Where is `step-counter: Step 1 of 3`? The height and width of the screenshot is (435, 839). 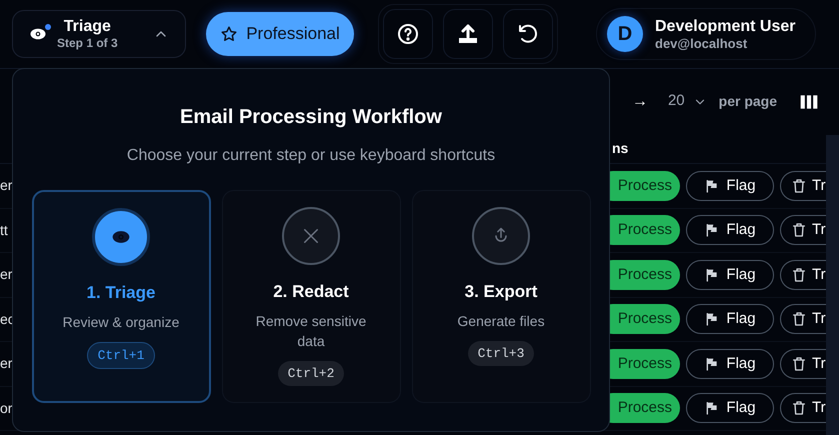
step-counter: Step 1 of 3 is located at coordinates (87, 43).